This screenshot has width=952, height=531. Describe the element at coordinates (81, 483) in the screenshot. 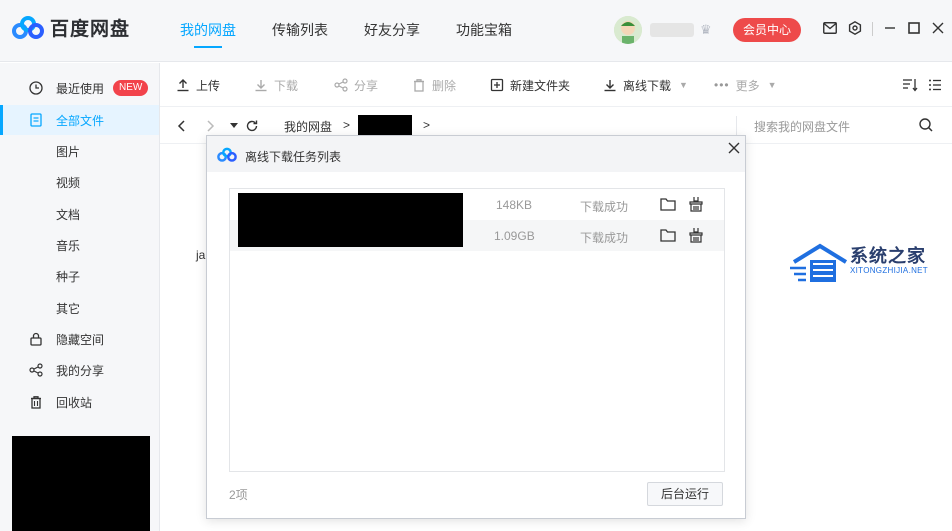

I see `redacted-panel` at that location.